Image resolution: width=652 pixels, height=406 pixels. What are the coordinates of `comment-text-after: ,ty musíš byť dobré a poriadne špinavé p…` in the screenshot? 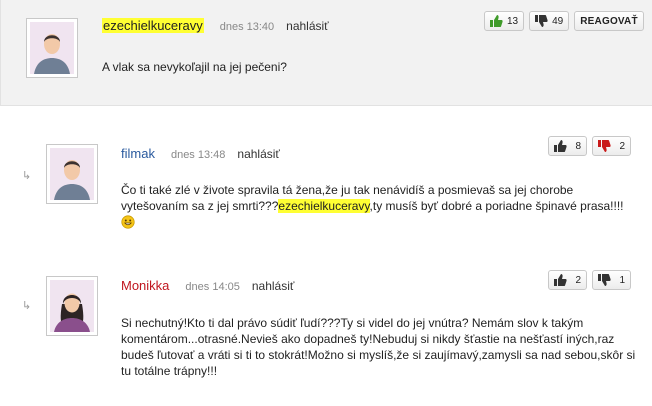 It's located at (496, 206).